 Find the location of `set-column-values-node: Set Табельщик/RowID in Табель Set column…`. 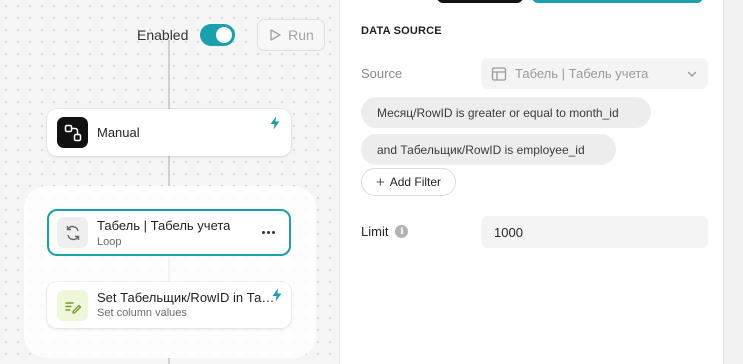

set-column-values-node: Set Табельщик/RowID in Табель Set column… is located at coordinates (169, 305).